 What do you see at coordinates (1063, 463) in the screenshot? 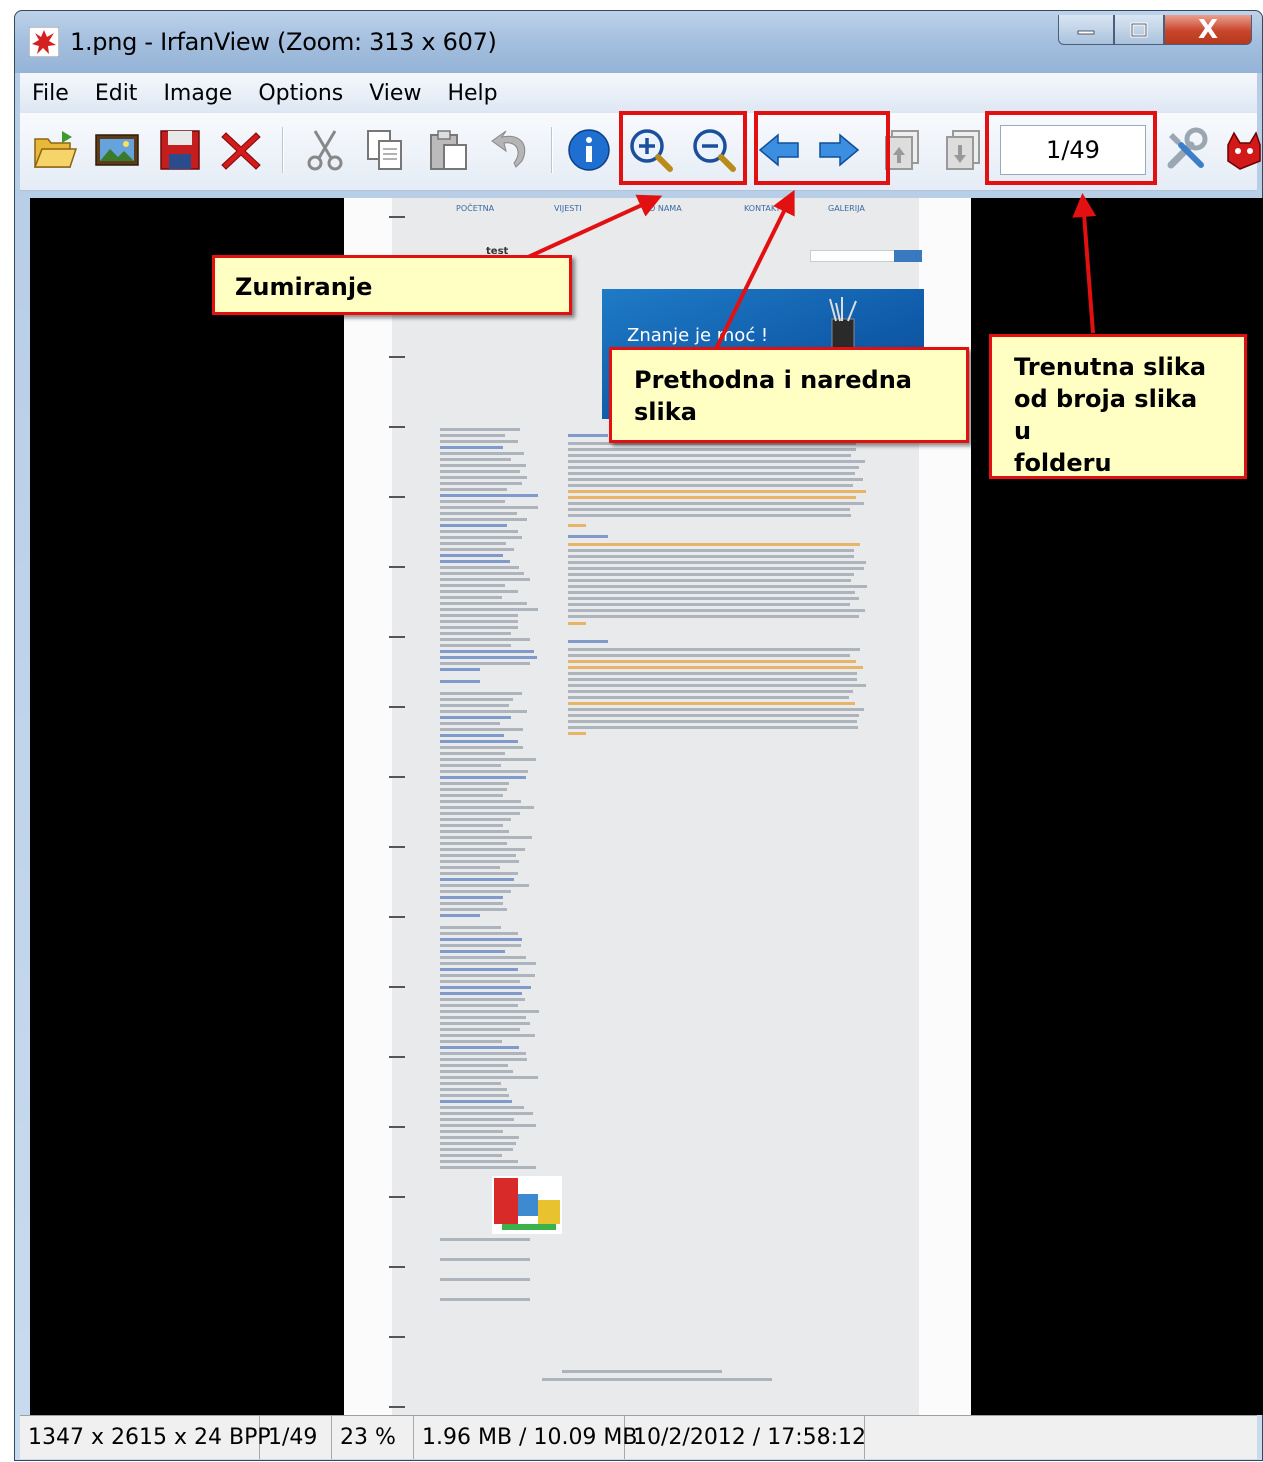
I see `current-image-callout-line3: folderu` at bounding box center [1063, 463].